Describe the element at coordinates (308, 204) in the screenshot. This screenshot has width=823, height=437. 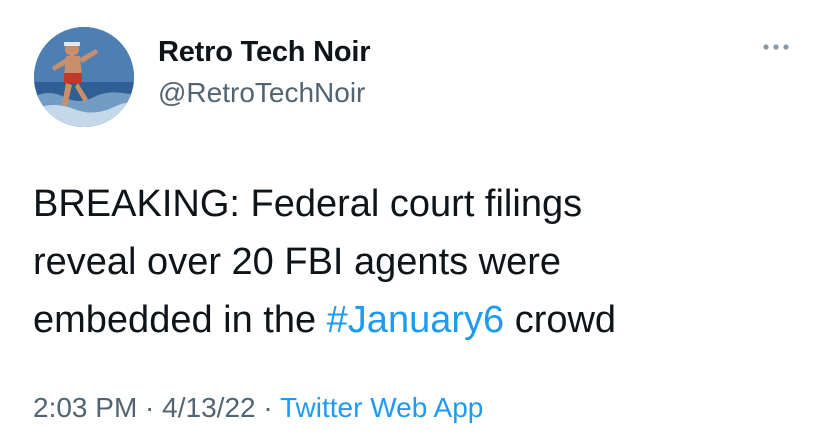
I see `tweet-text-line-1: BREAKING: Federal court filings` at that location.